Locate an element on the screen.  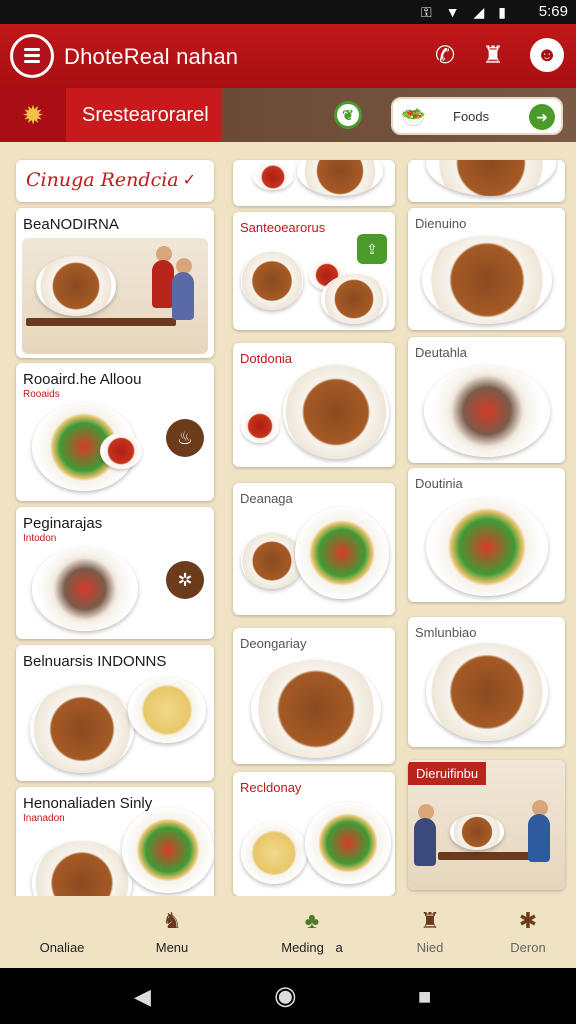
food-card: Peginarajas Intodon ✲ is located at coordinates (115, 573).